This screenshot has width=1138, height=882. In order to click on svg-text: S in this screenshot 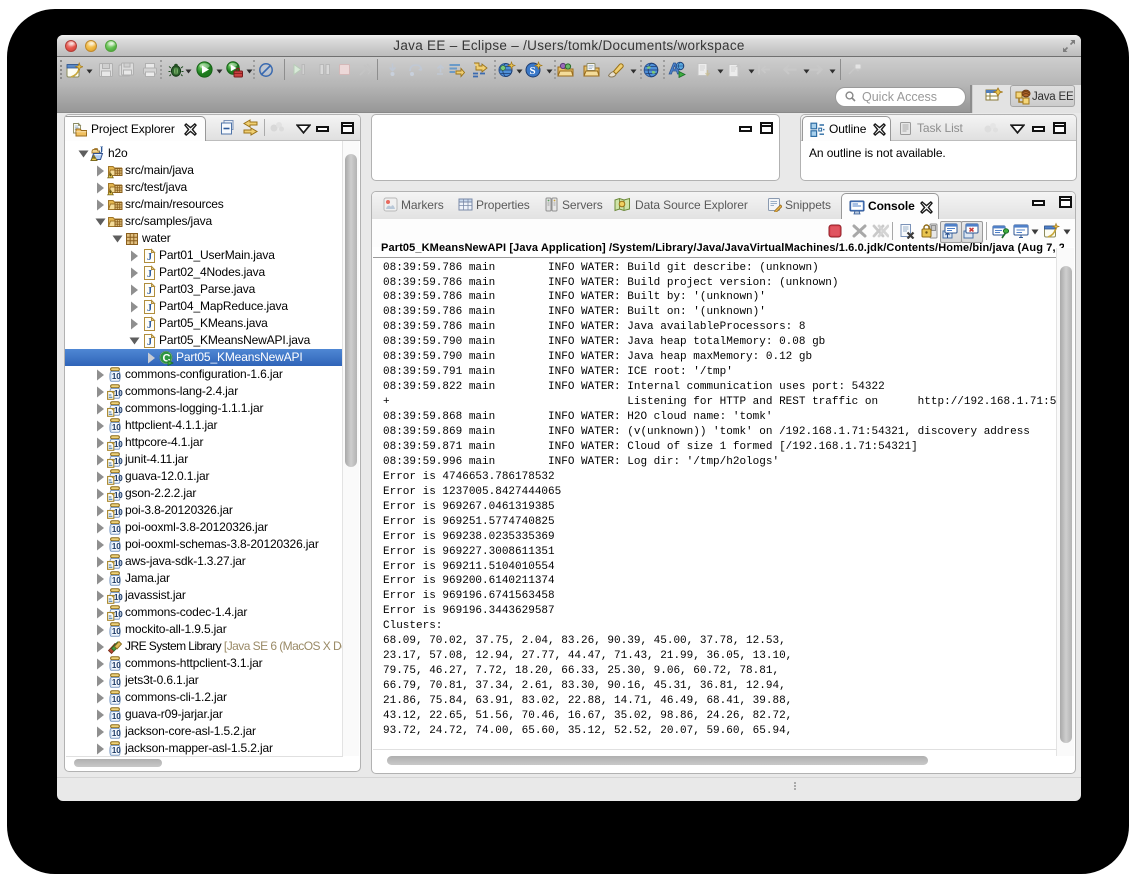, I will do `click(533, 71)`.